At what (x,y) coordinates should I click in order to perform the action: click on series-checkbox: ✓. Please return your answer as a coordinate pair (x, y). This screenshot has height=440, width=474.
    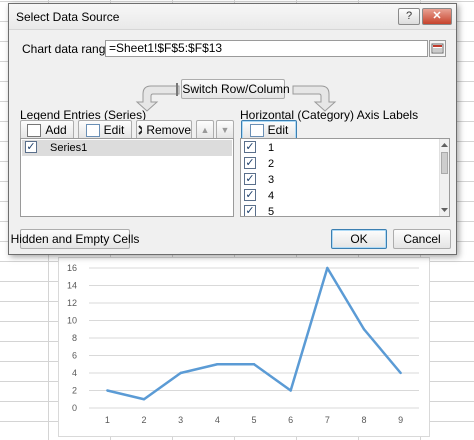
    Looking at the image, I should click on (31, 147).